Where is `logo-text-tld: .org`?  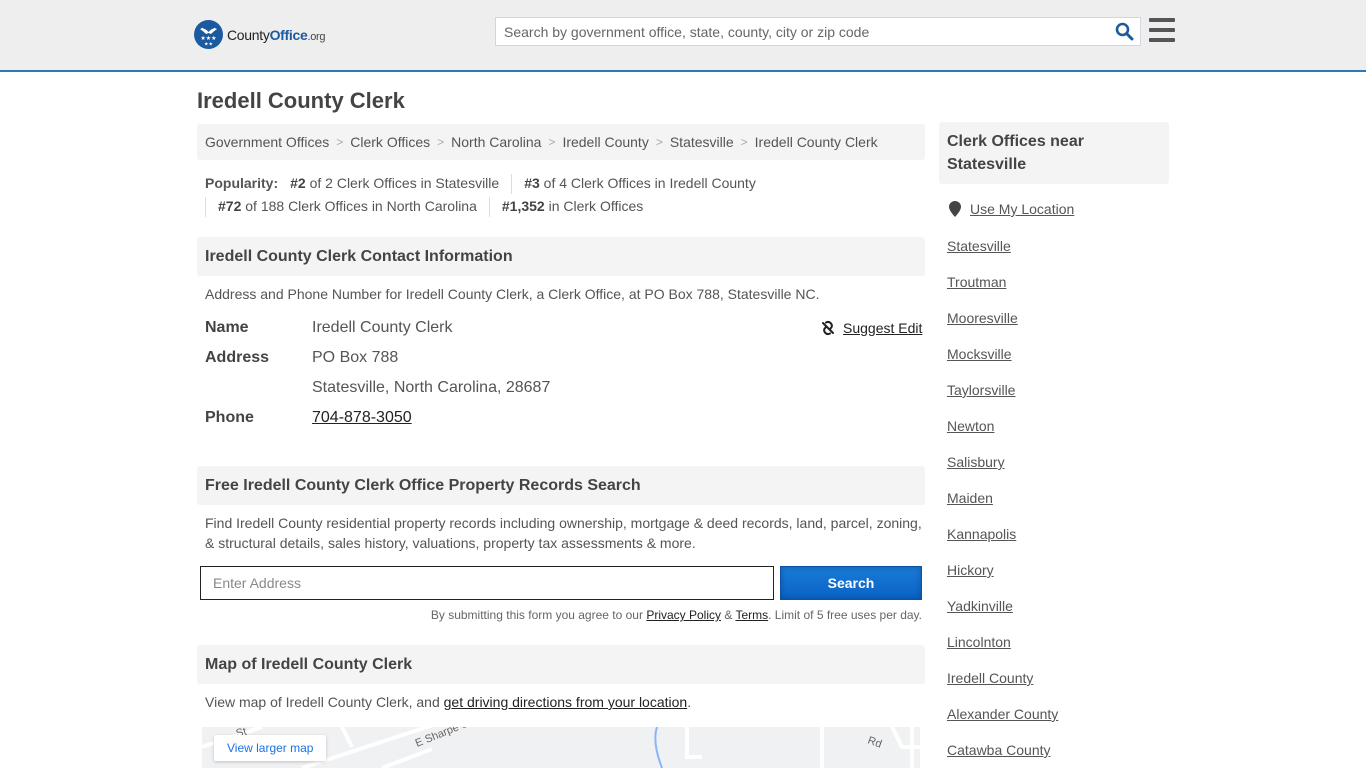
logo-text-tld: .org is located at coordinates (316, 36).